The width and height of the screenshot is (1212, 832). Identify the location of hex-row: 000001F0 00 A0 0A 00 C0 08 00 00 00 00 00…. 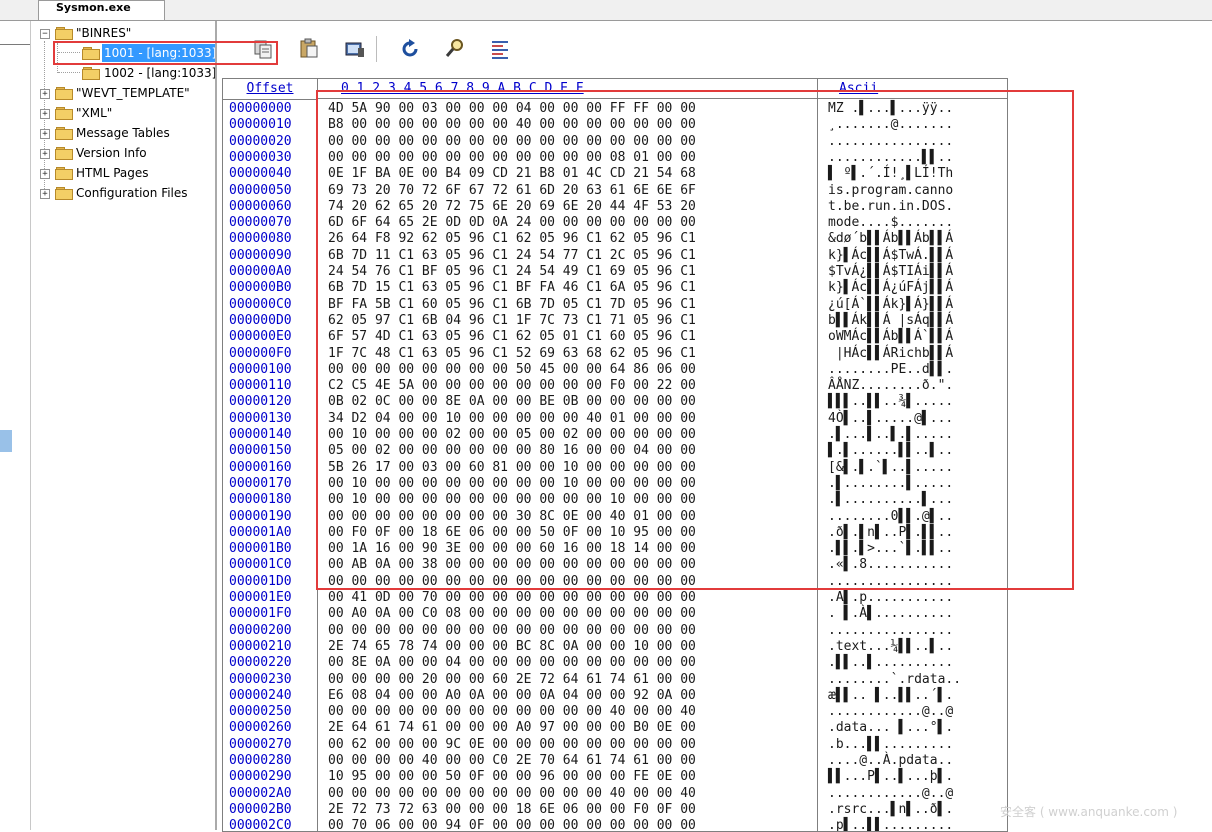
(615, 614).